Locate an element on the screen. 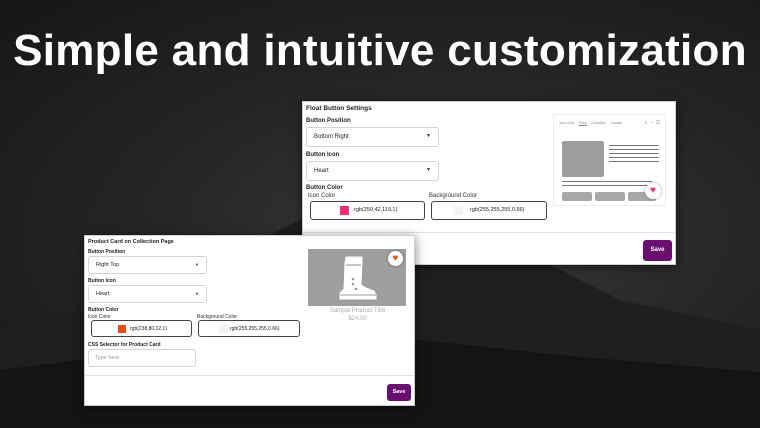 This screenshot has height=428, width=760. preview-nav-item: Your shop is located at coordinates (567, 123).